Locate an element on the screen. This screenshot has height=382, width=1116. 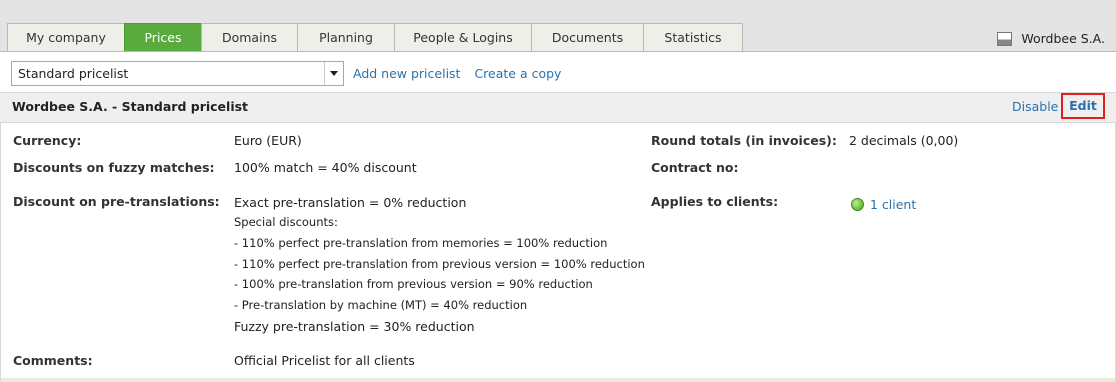
currency-label: Currency: is located at coordinates (47, 140).